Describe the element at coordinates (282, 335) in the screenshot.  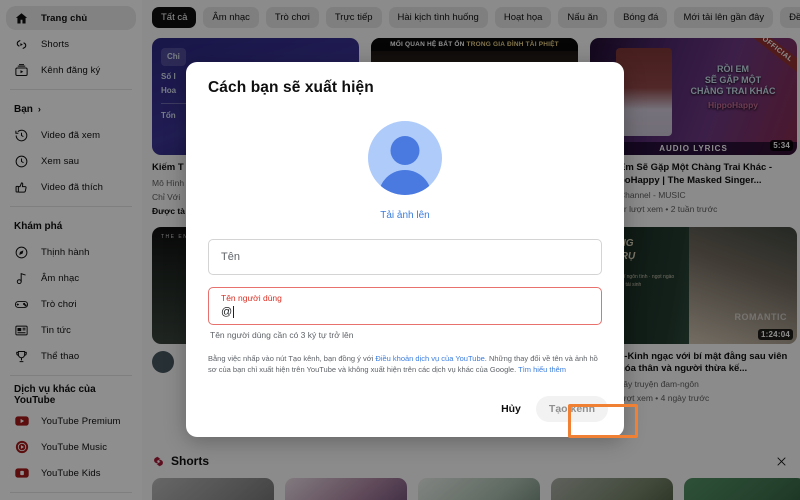
I see `username-error-hint: Tên người dùng cần có 3 ký tự trở lên` at that location.